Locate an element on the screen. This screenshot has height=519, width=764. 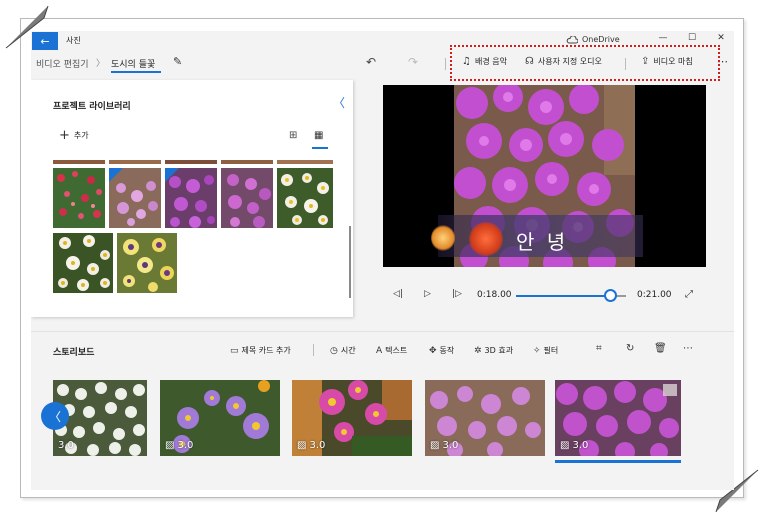
pink-phlox-photo is located at coordinates (247, 198).